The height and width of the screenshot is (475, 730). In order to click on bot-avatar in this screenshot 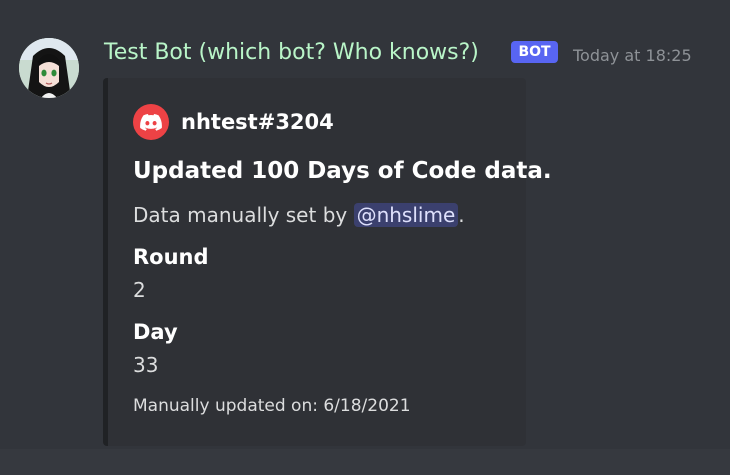, I will do `click(49, 68)`.